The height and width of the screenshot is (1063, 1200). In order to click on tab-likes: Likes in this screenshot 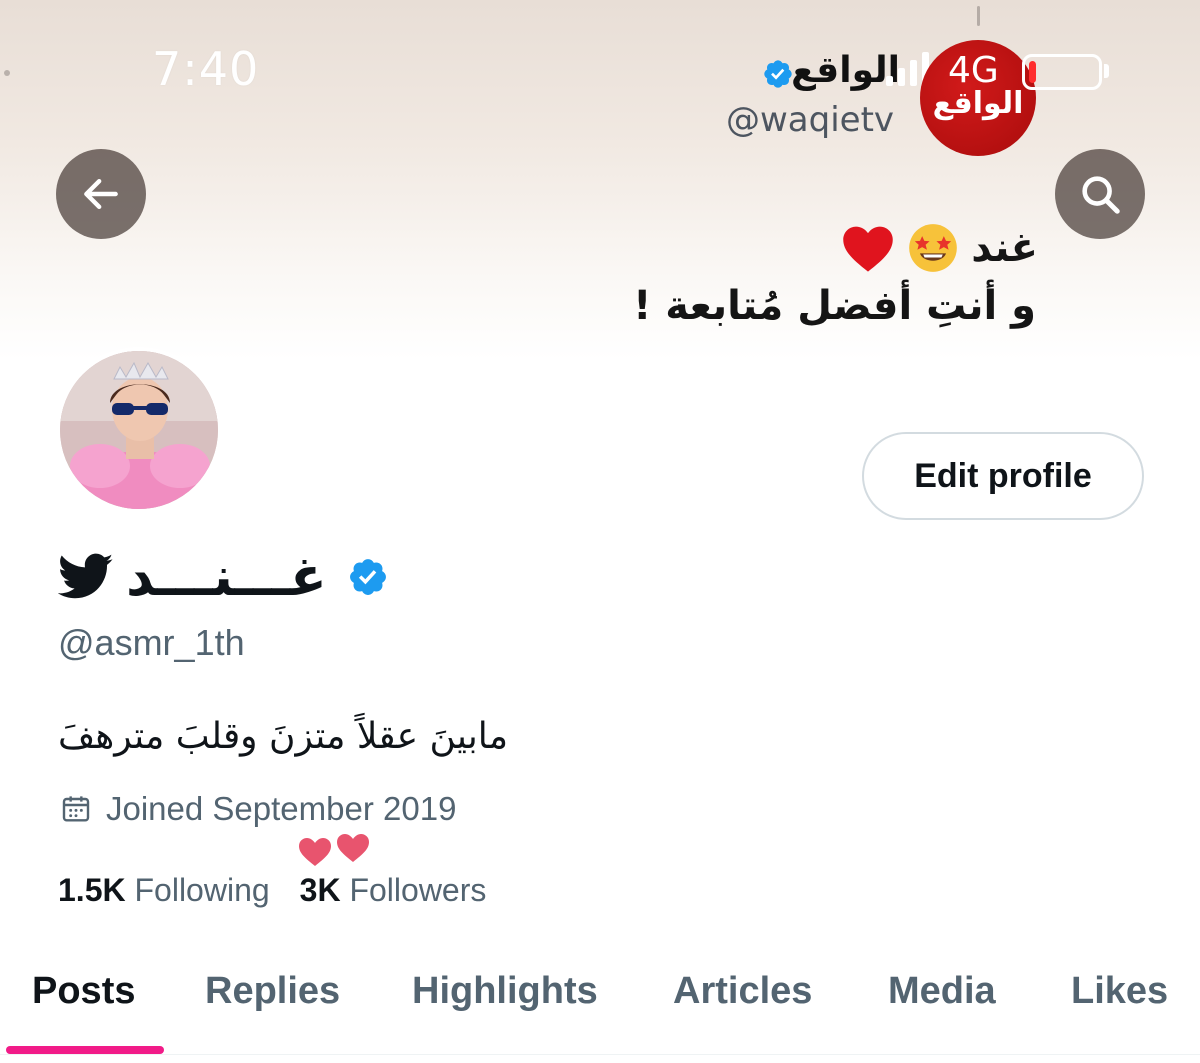, I will do `click(1119, 991)`.